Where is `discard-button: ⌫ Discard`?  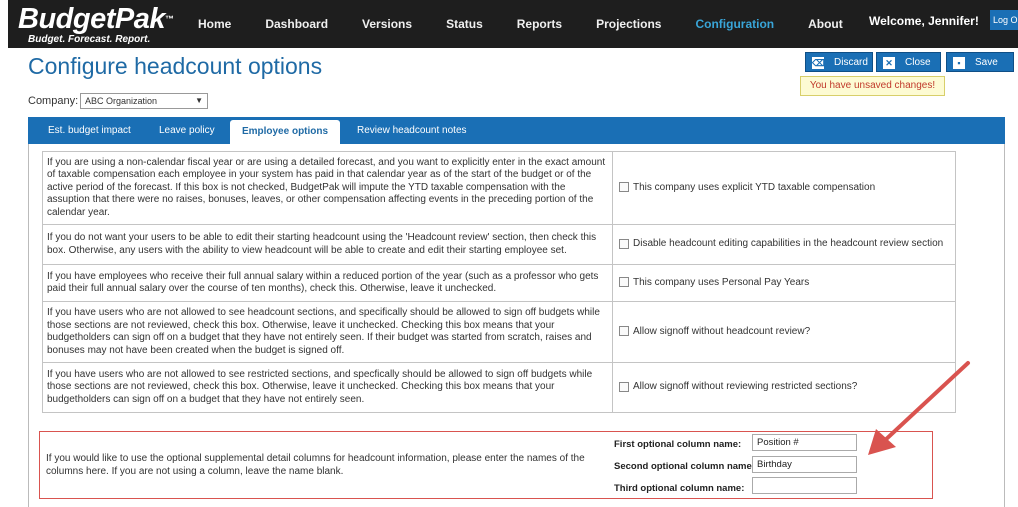 discard-button: ⌫ Discard is located at coordinates (839, 62).